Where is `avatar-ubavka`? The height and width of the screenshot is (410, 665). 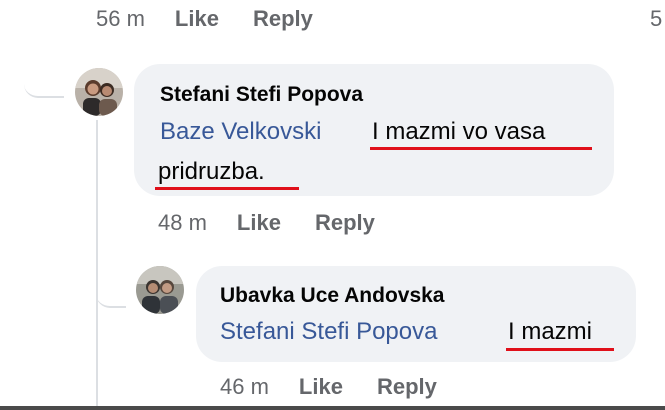 avatar-ubavka is located at coordinates (160, 290).